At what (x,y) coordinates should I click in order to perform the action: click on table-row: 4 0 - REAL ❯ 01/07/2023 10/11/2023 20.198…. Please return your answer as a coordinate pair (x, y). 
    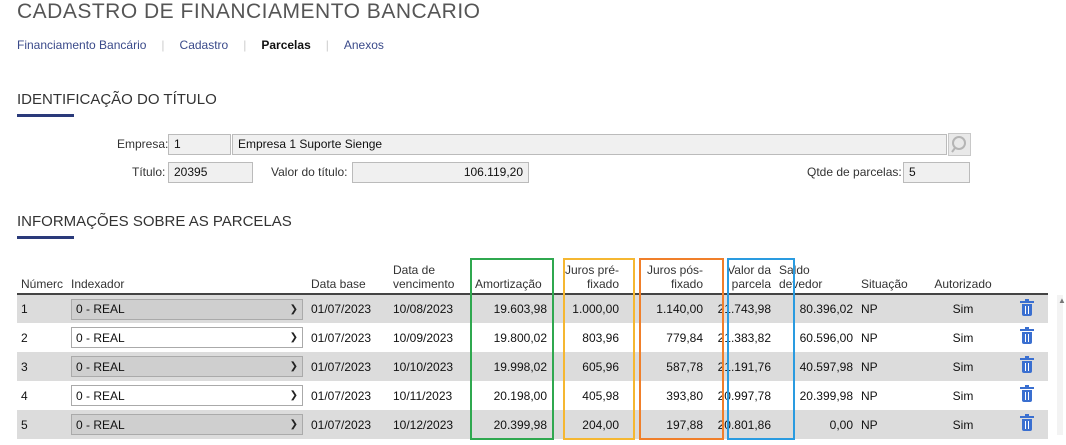
    Looking at the image, I should click on (532, 395).